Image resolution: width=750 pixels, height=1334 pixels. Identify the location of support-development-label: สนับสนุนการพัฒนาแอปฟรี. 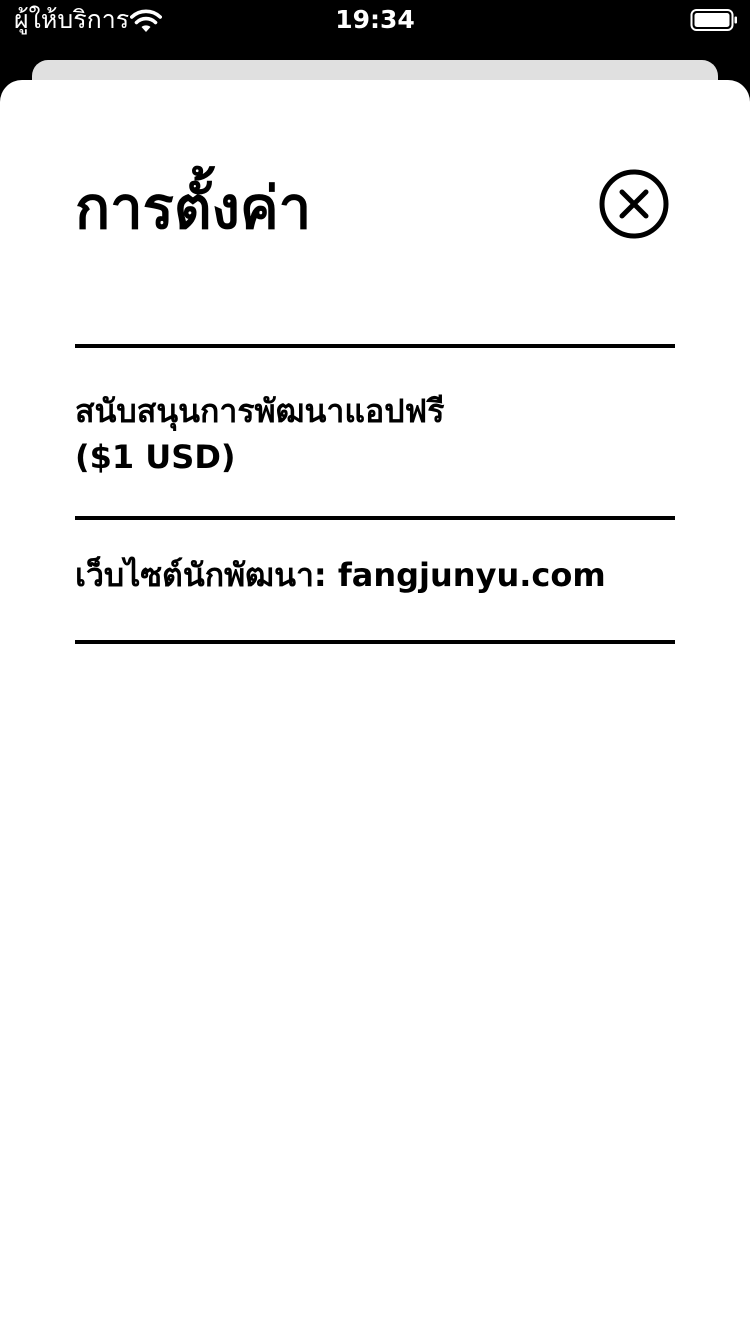
(260, 411).